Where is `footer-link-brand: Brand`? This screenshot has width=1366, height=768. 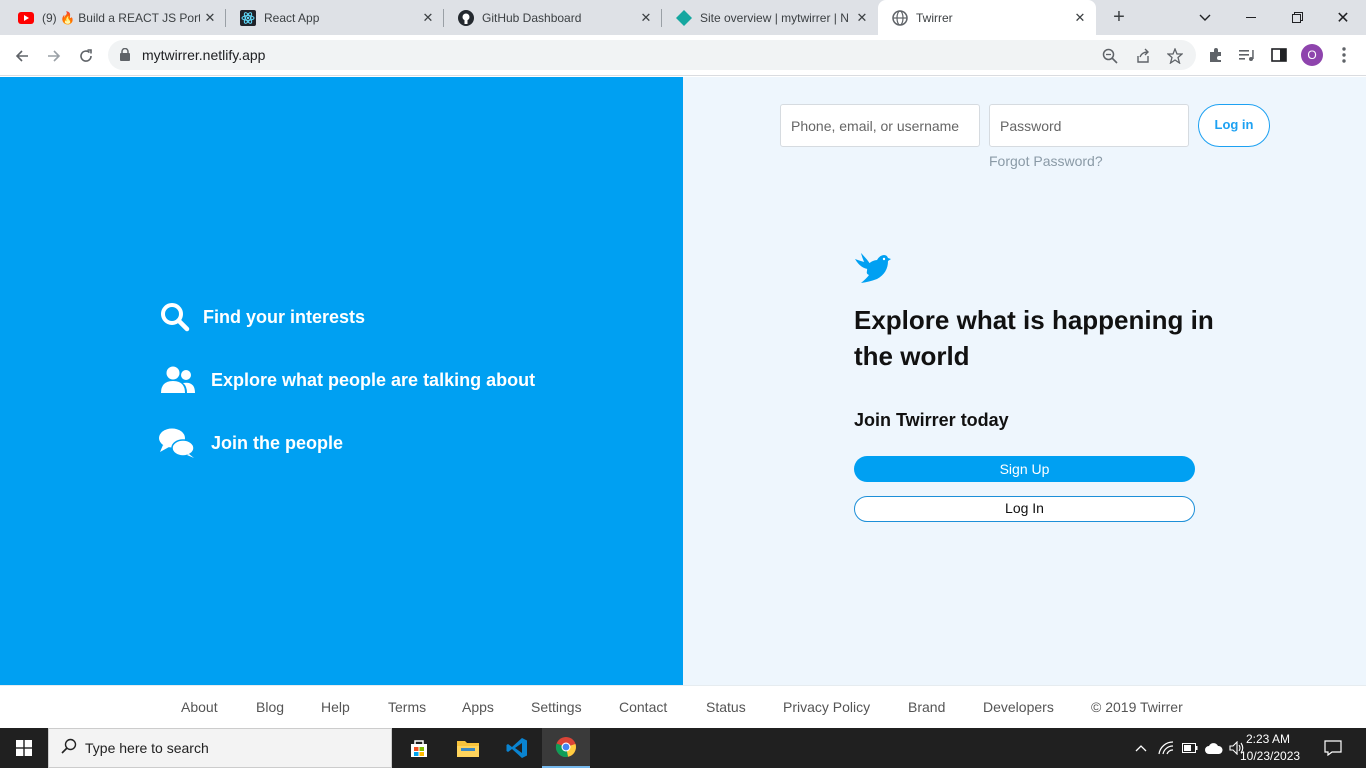 footer-link-brand: Brand is located at coordinates (926, 707).